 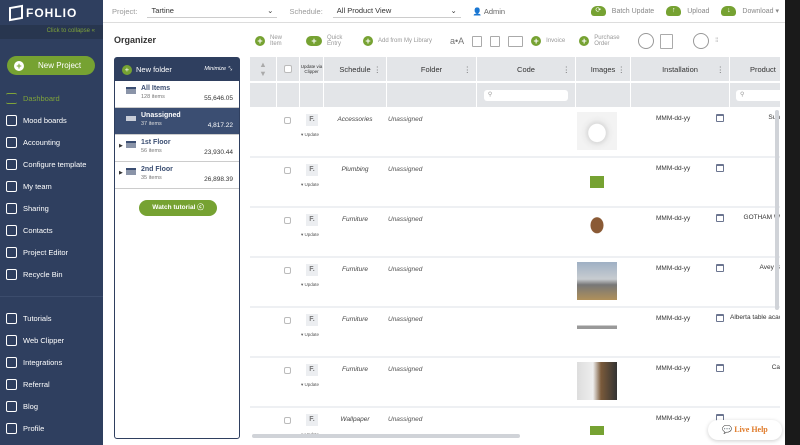 What do you see at coordinates (51, 384) in the screenshot?
I see `sidebar-item-referral: Referral` at bounding box center [51, 384].